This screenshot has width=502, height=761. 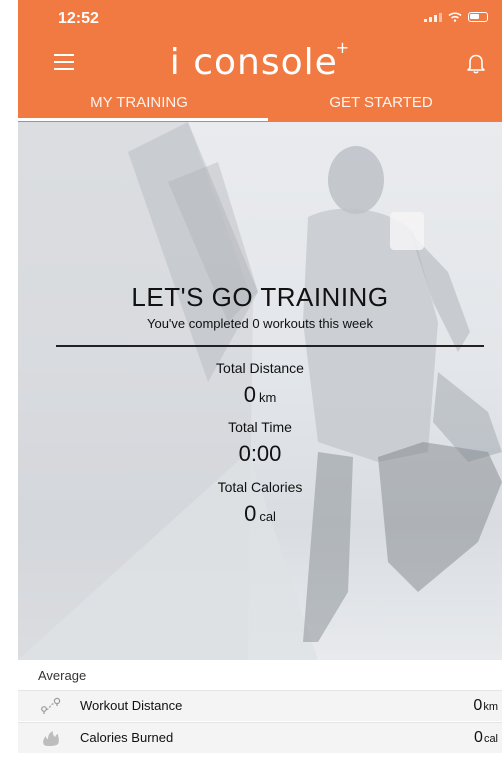 I want to click on total-distance-number: 0, so click(x=249, y=394).